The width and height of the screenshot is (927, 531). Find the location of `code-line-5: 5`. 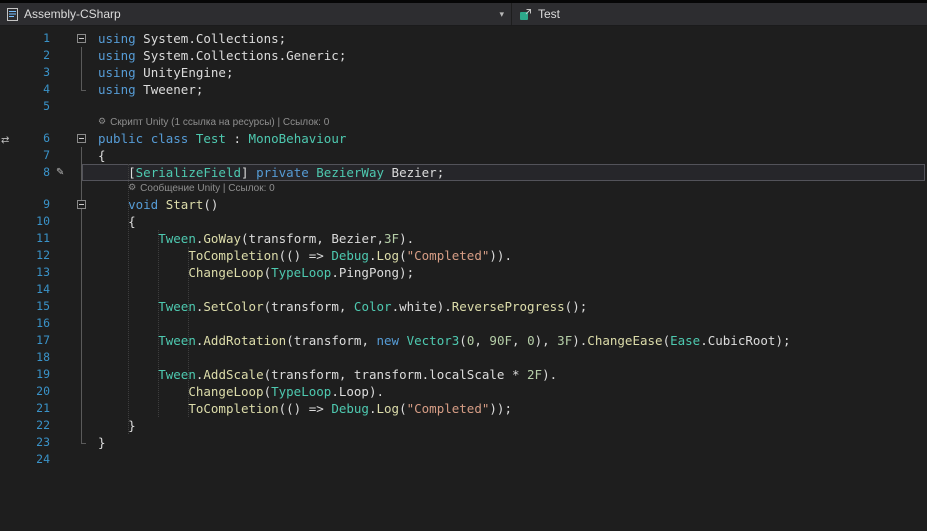

code-line-5: 5 is located at coordinates (463, 106).